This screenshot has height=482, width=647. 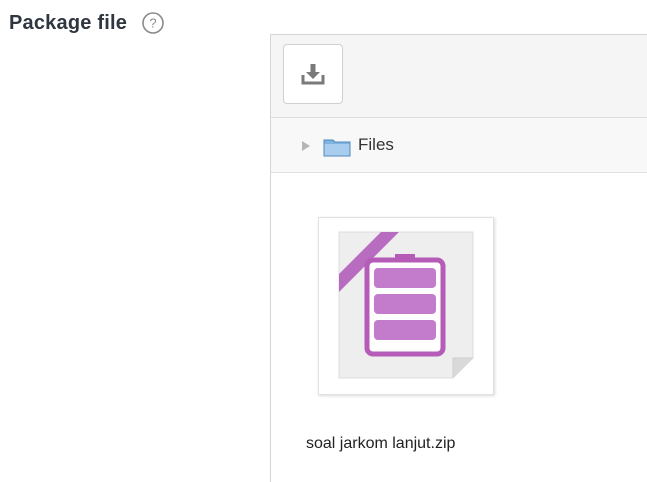 I want to click on file-name: soal jarkom lanjut.zip, so click(x=380, y=444).